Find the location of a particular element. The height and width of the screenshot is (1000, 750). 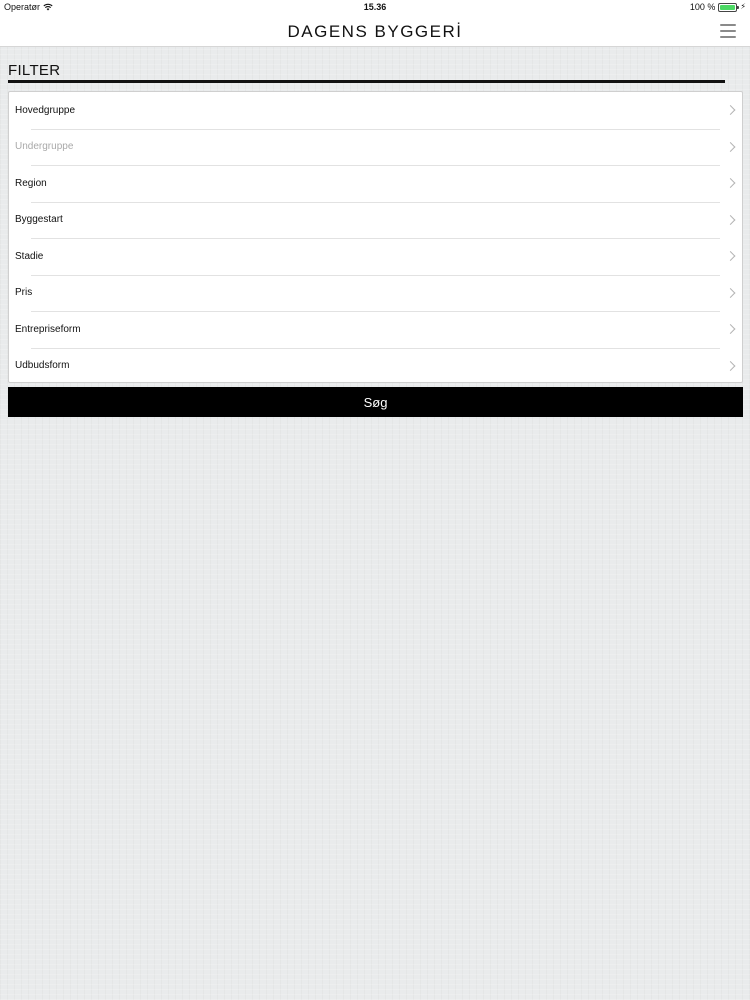

filter-title: FILTER is located at coordinates (34, 70).